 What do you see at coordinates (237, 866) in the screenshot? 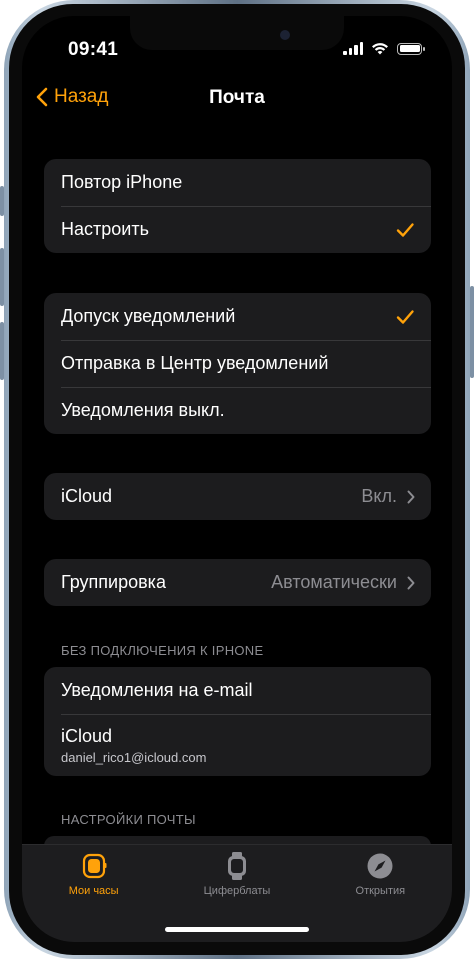
I see `watch-faces-icon` at bounding box center [237, 866].